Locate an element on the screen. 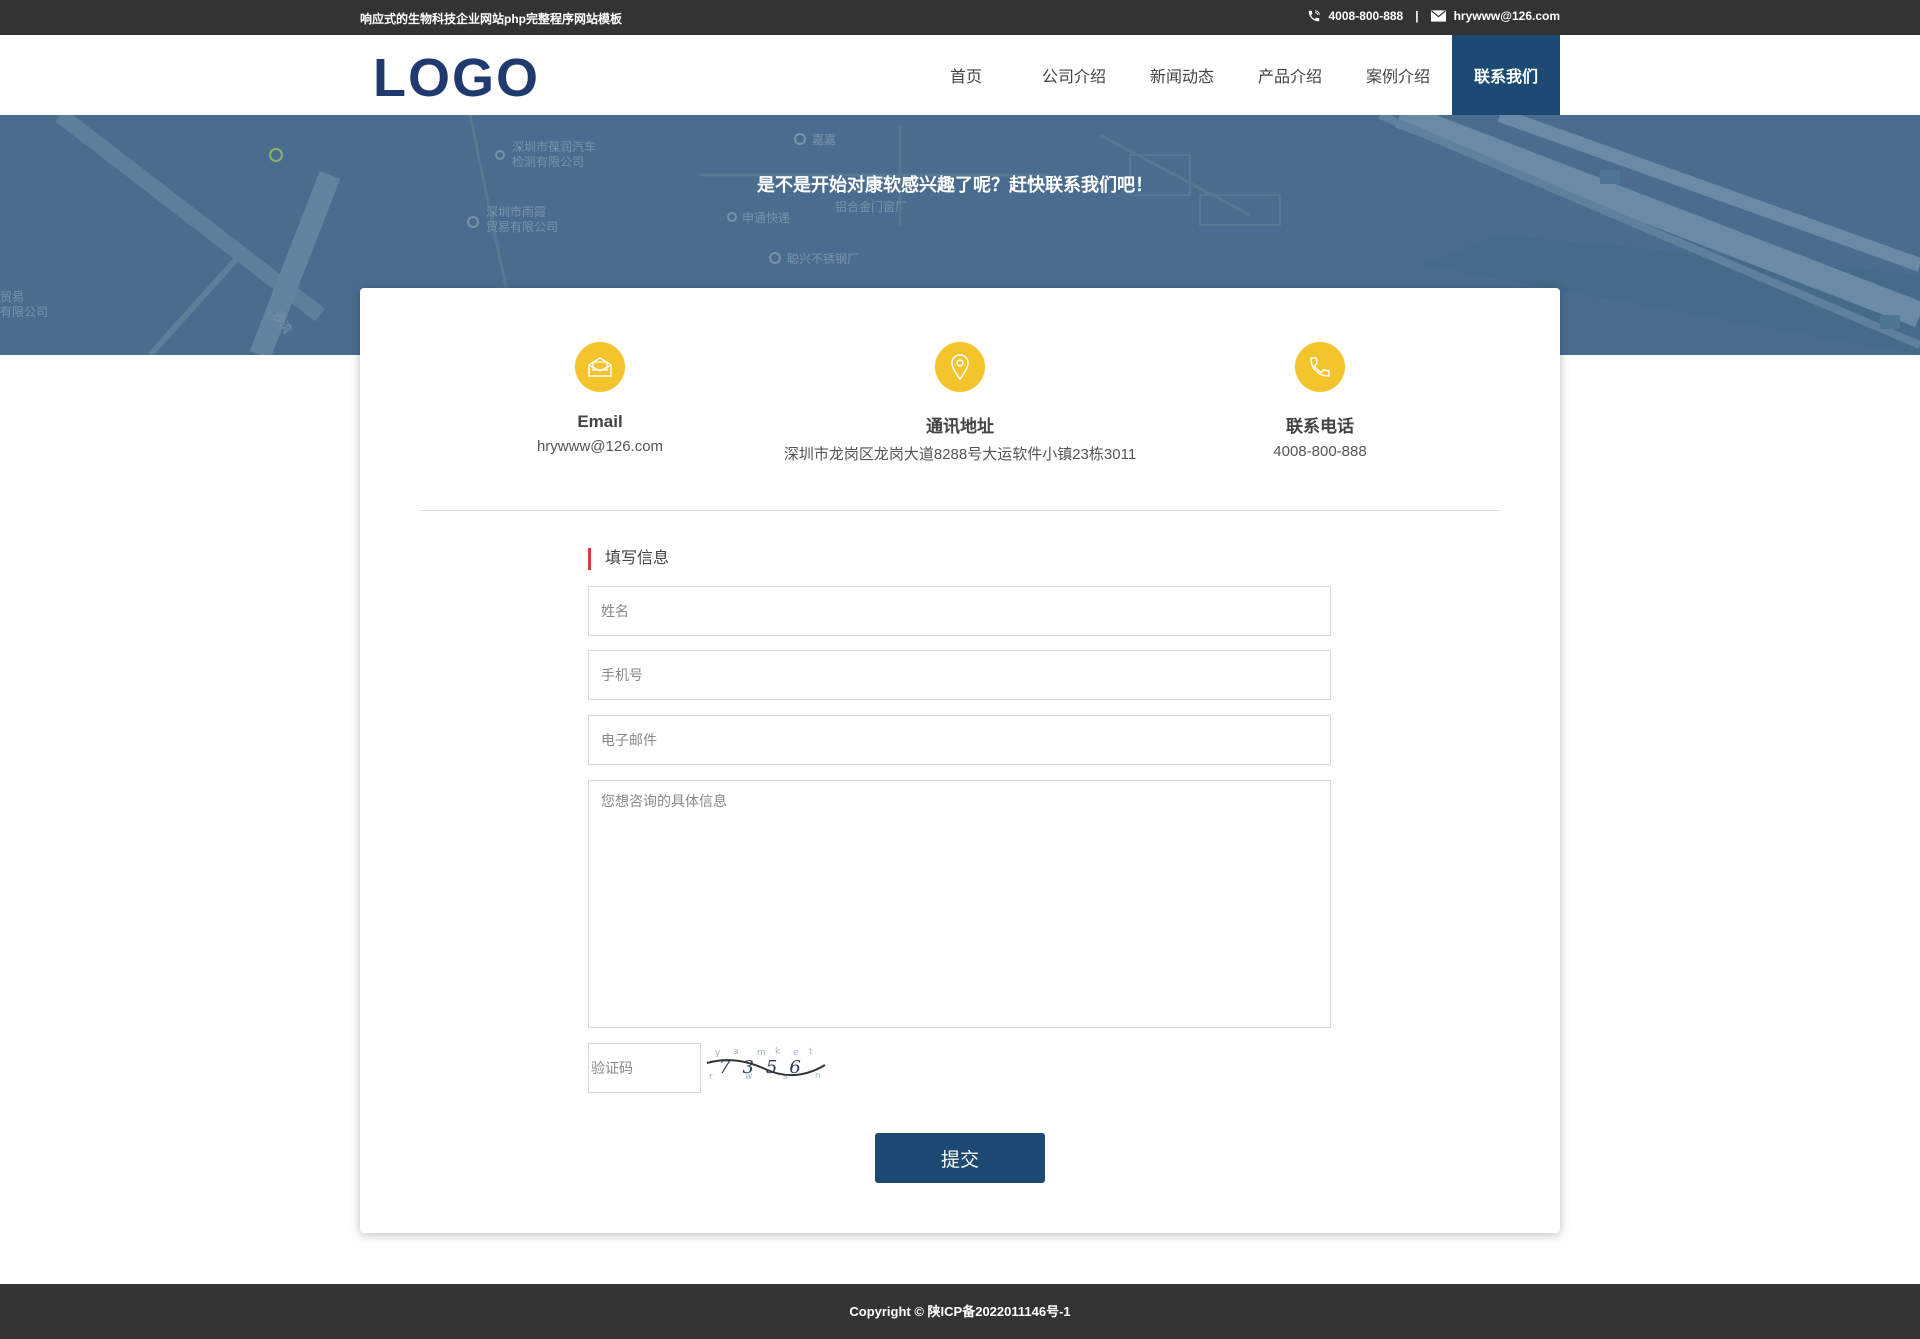 The height and width of the screenshot is (1339, 1920). map-label: 铝合金门窗厂 is located at coordinates (871, 206).